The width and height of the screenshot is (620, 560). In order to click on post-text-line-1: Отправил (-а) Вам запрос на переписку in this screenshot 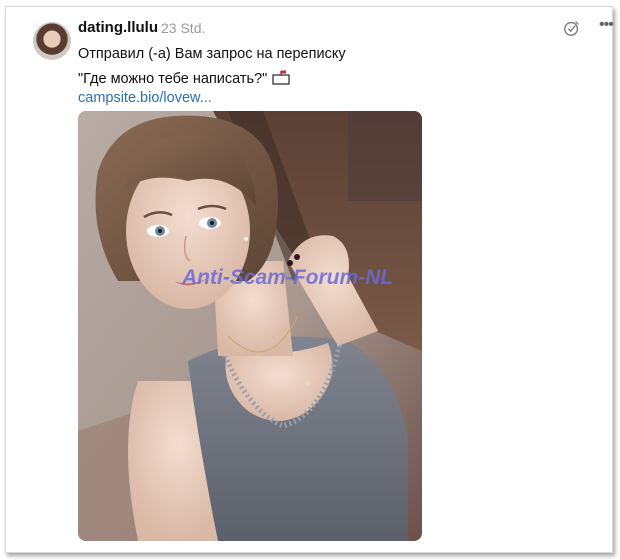, I will do `click(212, 54)`.